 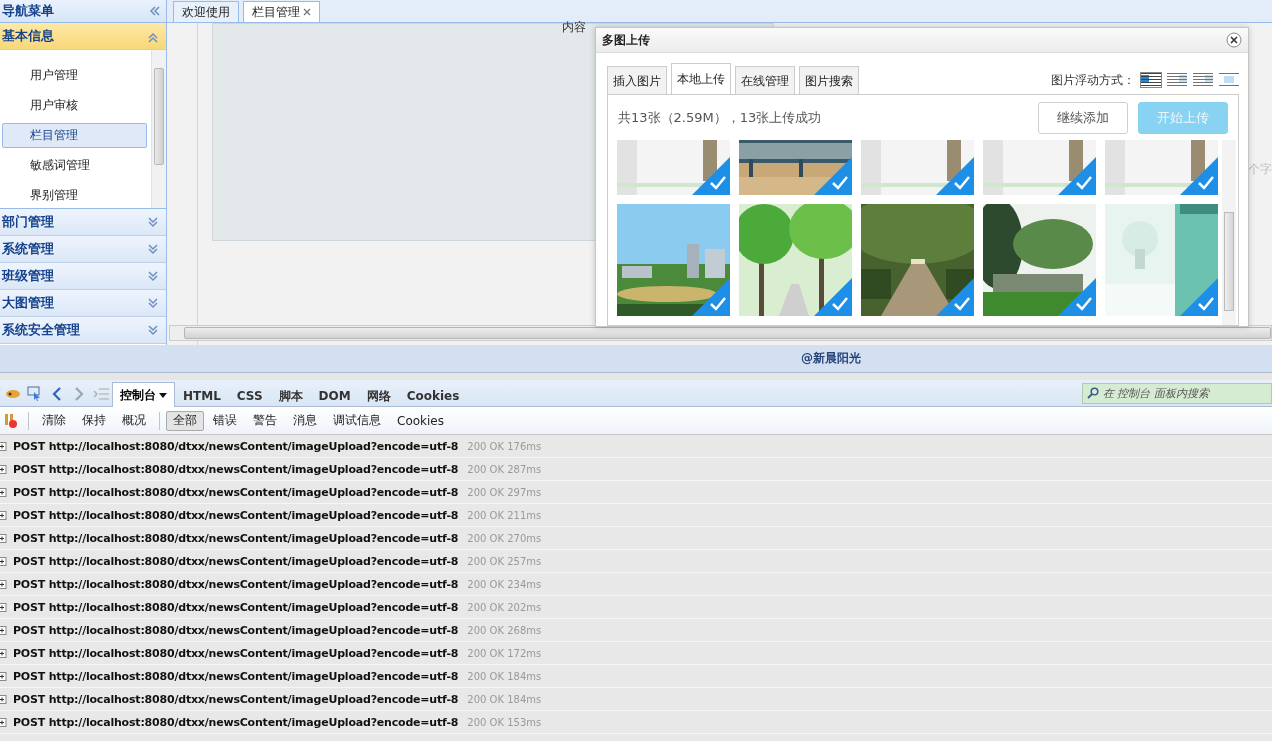 What do you see at coordinates (504, 584) in the screenshot?
I see `request-status: 200 OK 234ms` at bounding box center [504, 584].